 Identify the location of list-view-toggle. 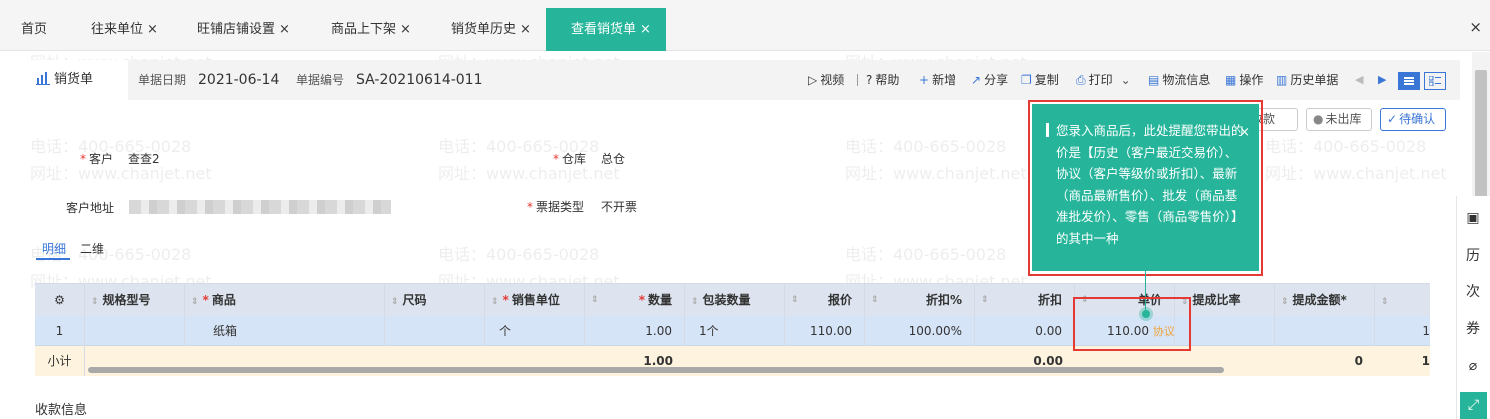
(1409, 81).